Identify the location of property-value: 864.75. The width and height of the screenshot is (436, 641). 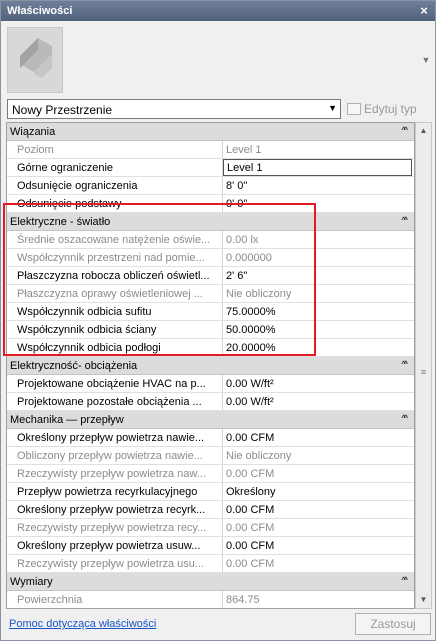
(243, 600).